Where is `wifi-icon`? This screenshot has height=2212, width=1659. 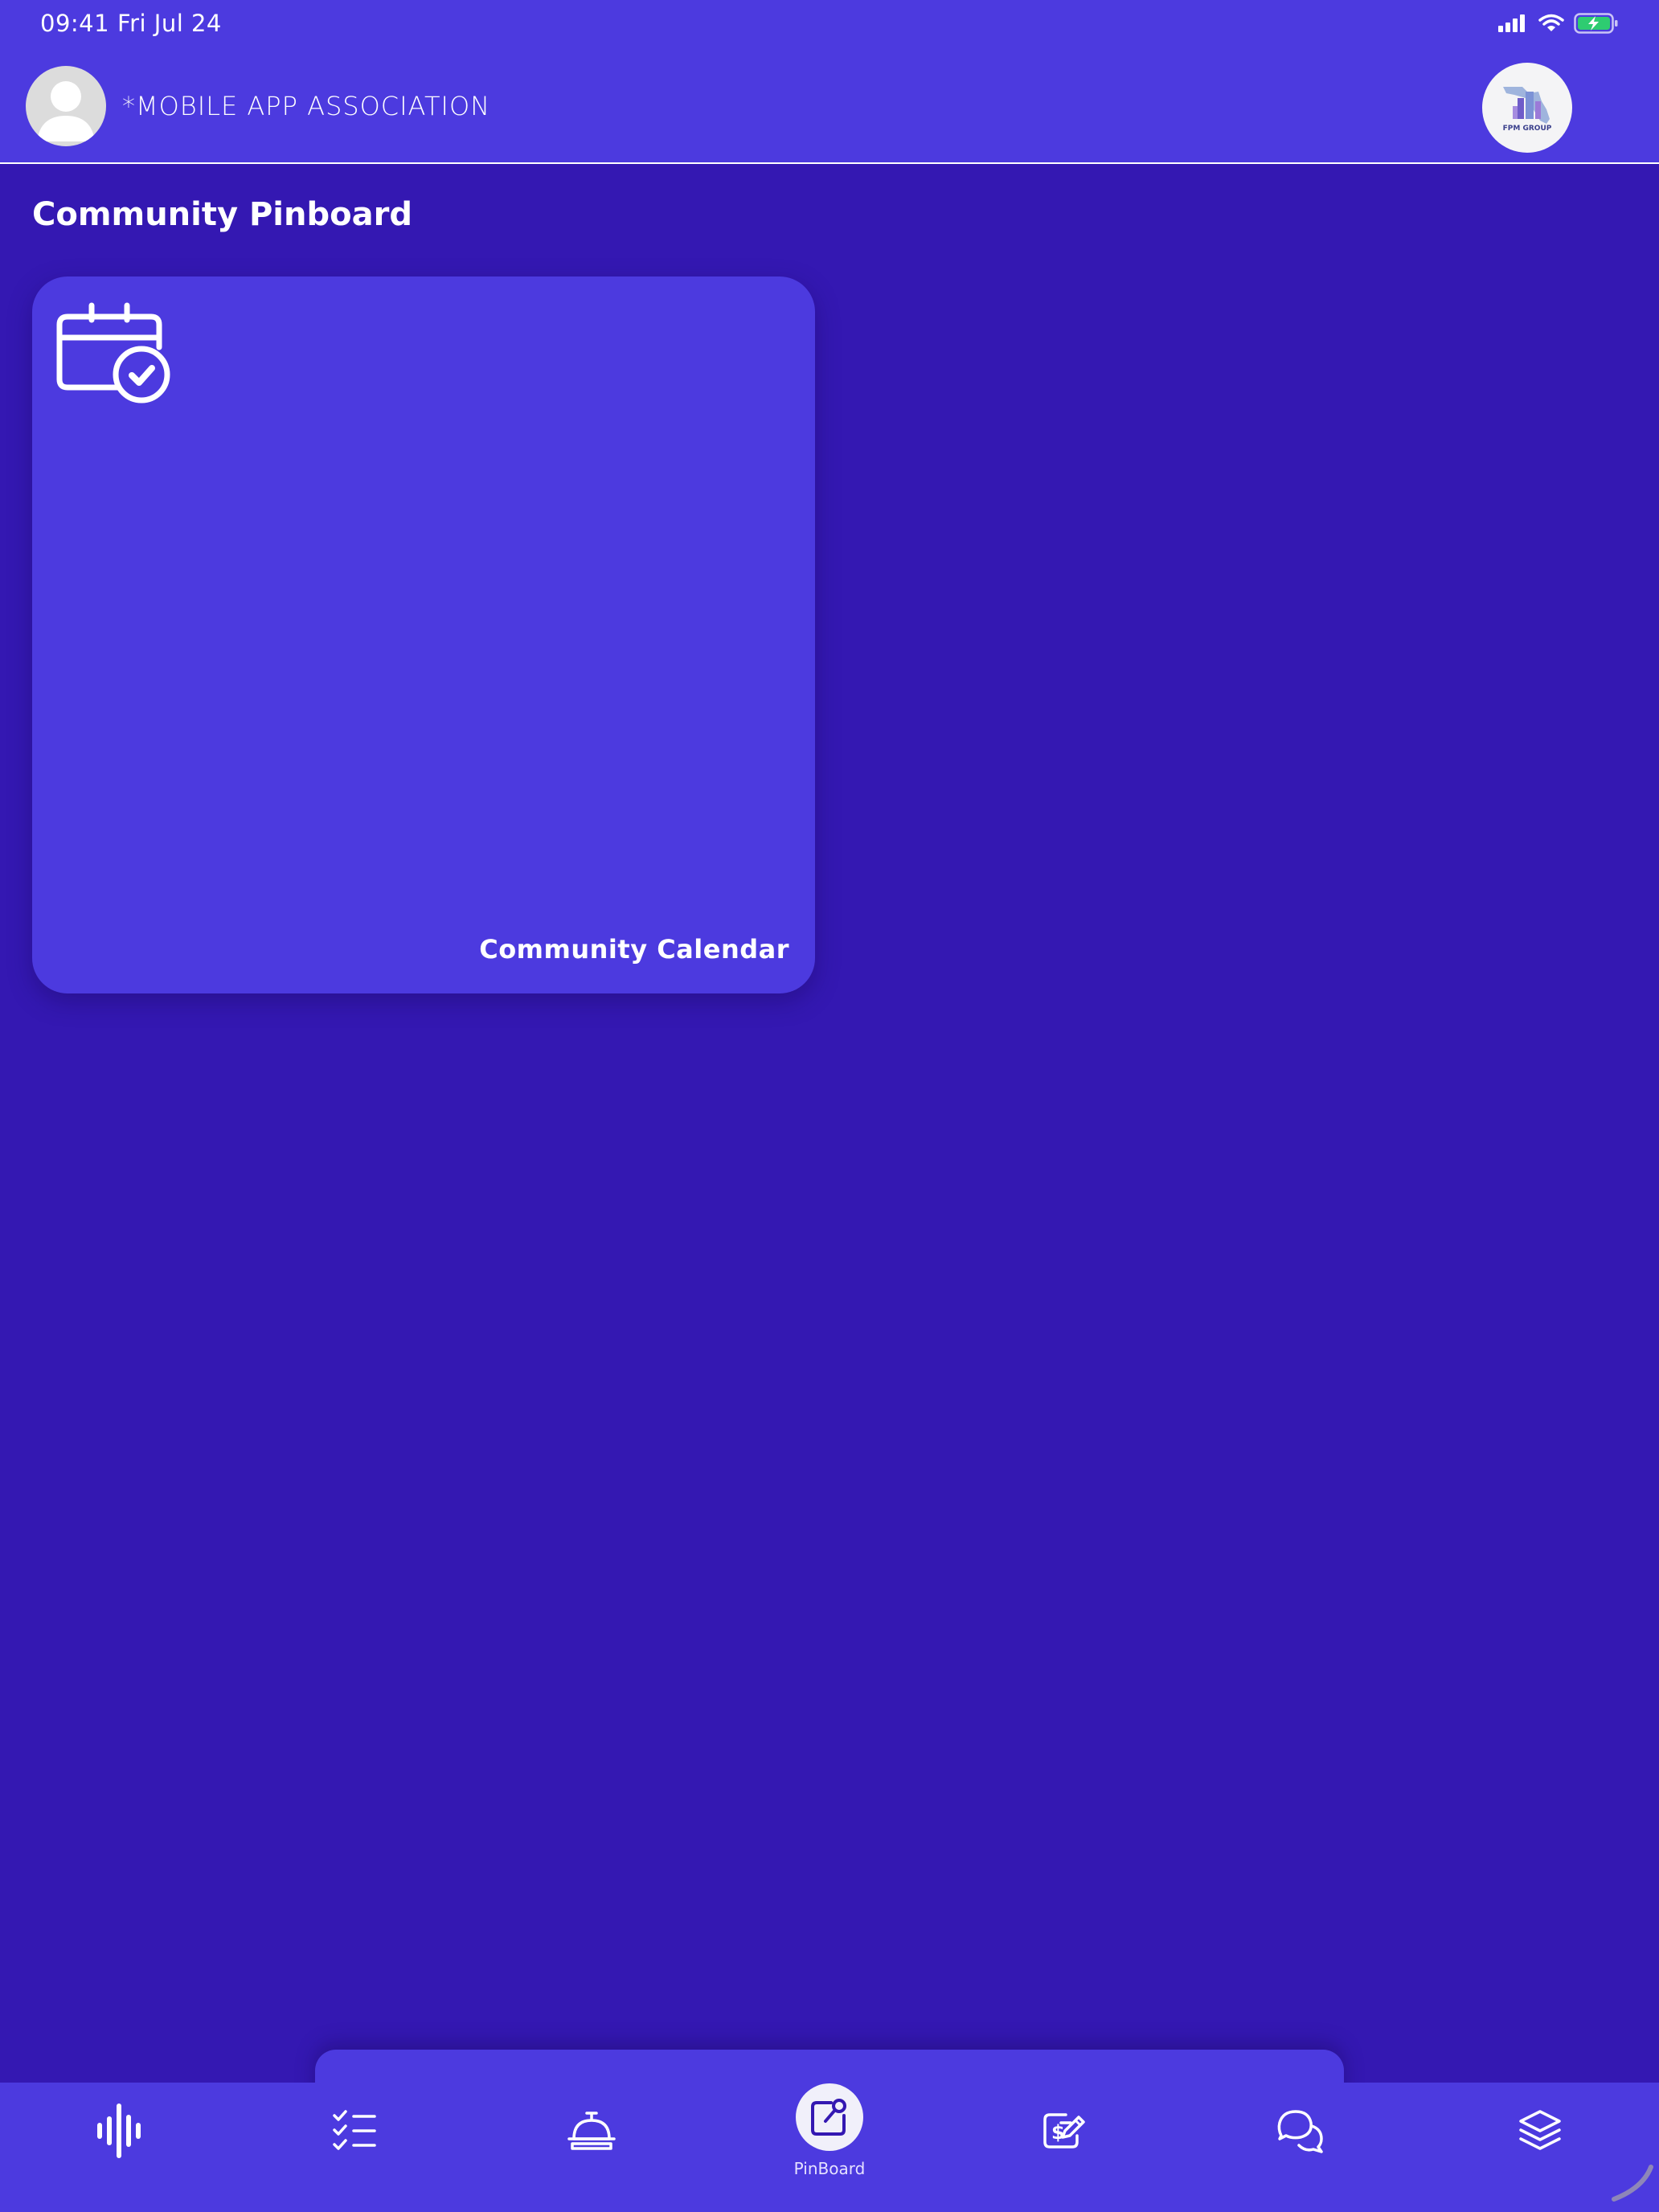
wifi-icon is located at coordinates (1551, 25).